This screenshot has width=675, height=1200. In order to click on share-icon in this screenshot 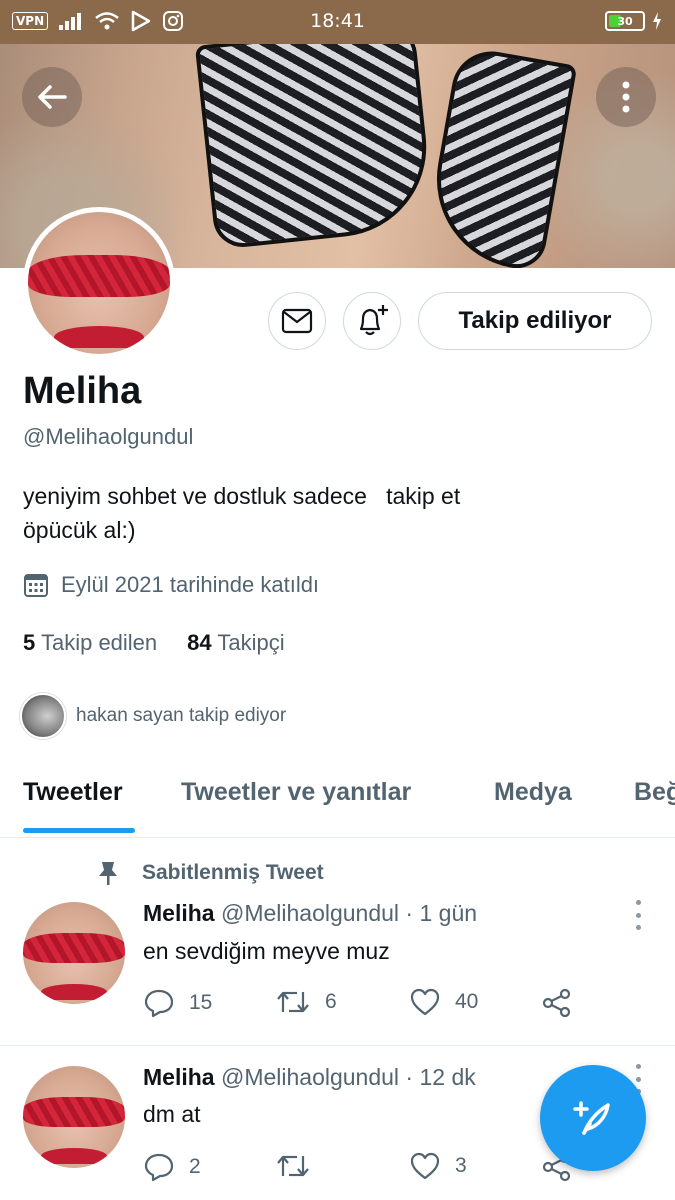, I will do `click(556, 1003)`.